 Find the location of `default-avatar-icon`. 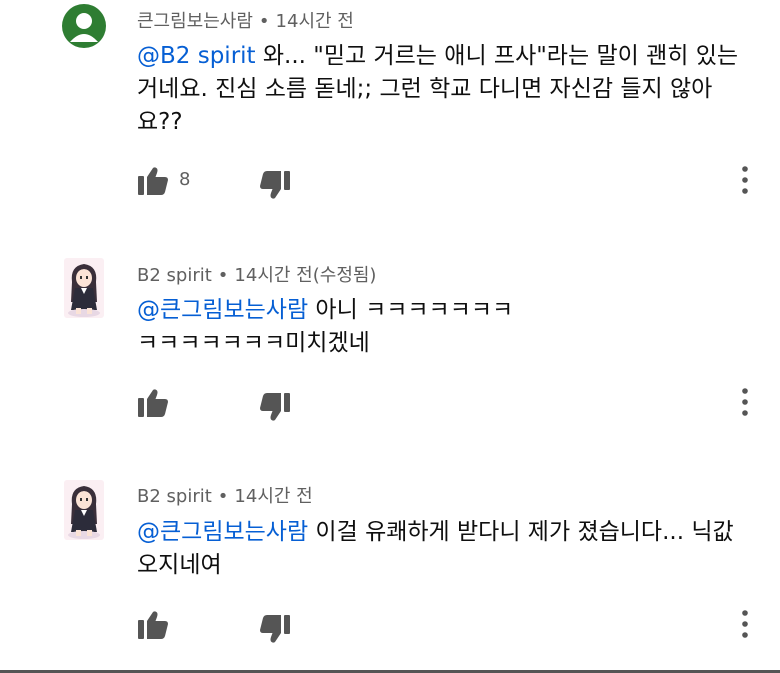

default-avatar-icon is located at coordinates (84, 26).